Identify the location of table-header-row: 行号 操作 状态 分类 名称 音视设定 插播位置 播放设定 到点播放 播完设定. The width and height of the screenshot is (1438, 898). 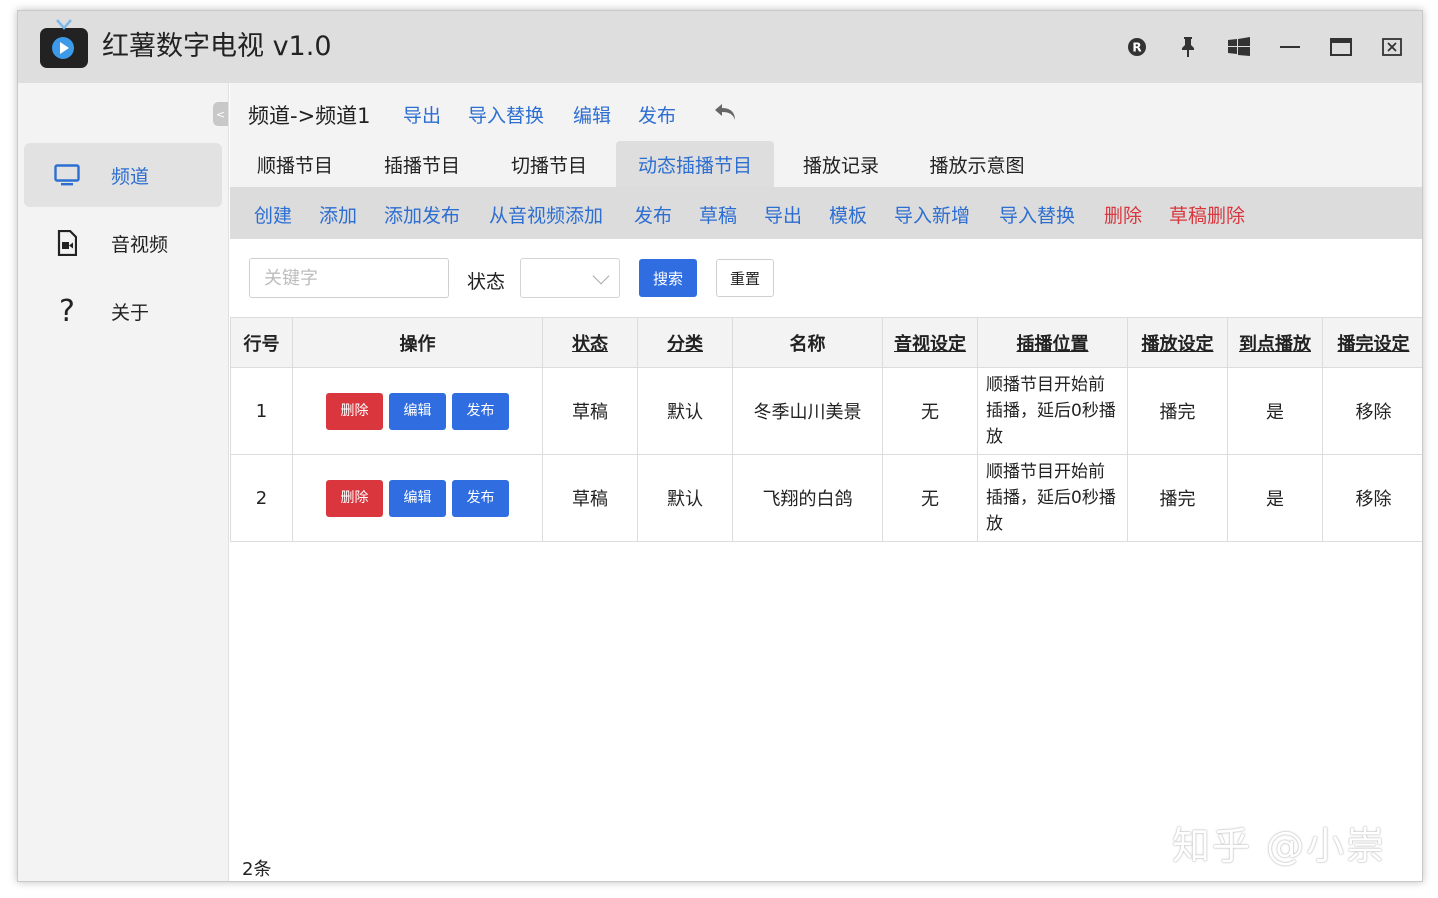
(826, 342).